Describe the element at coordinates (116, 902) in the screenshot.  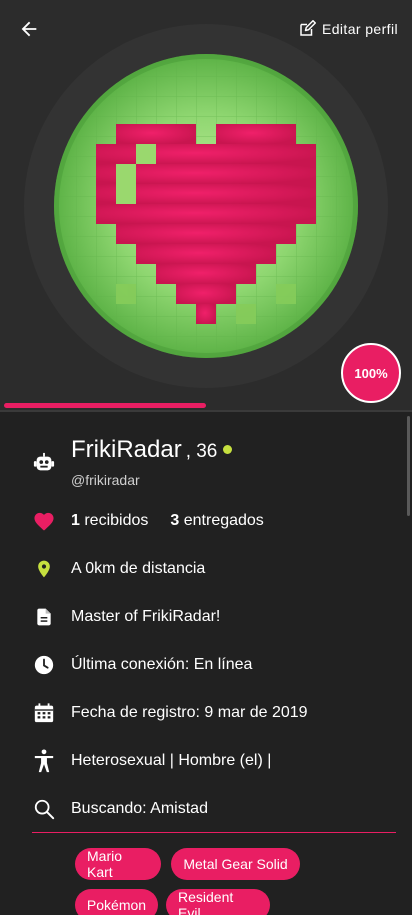
I see `tag-chip: Pokémon` at that location.